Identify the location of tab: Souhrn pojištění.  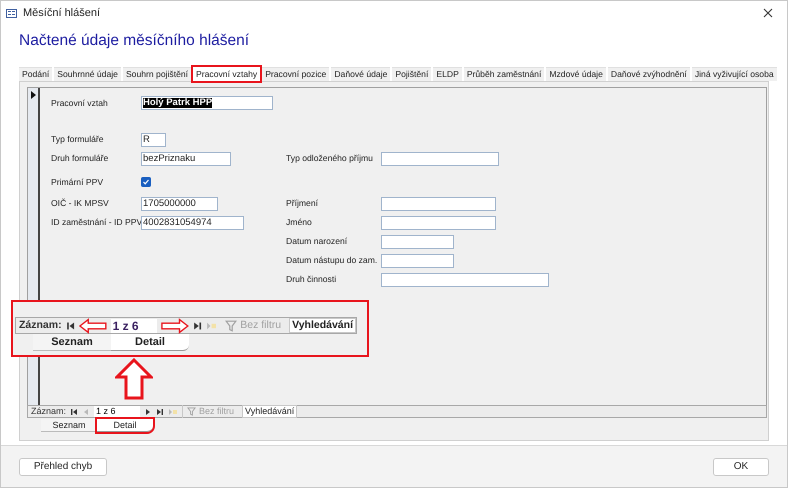
(157, 74).